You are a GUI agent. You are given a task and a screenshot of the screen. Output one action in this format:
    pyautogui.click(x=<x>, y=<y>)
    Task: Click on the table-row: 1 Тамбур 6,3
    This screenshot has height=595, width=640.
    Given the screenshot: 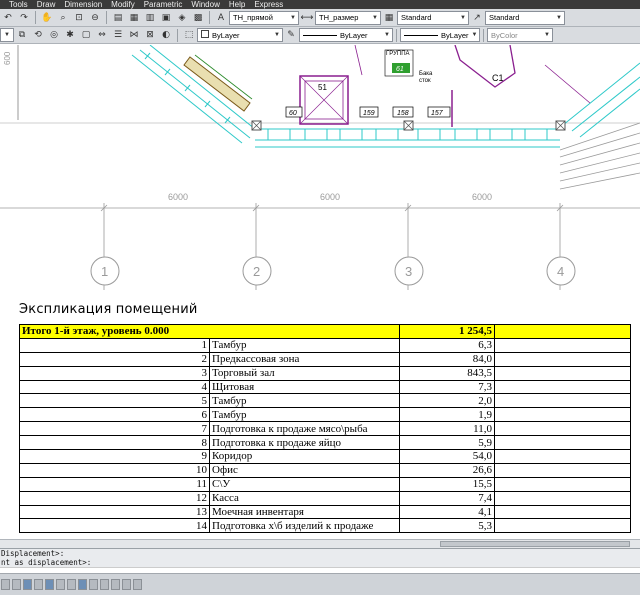 What is the action you would take?
    pyautogui.click(x=325, y=345)
    